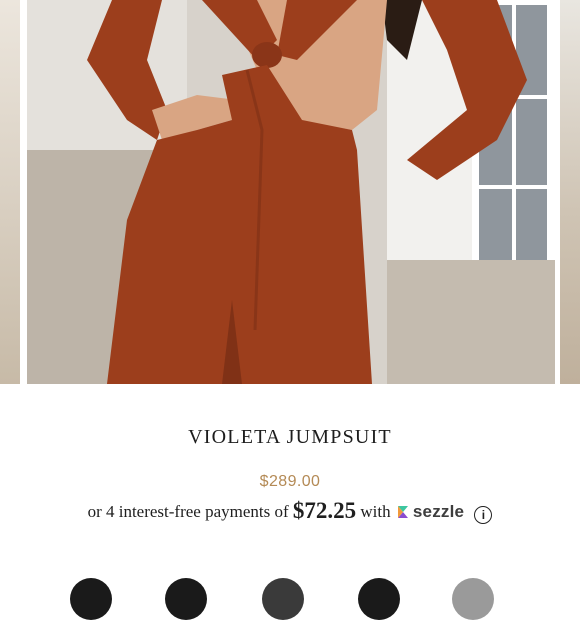  I want to click on product-title: VIOLETA JUMPSUIT, so click(290, 437).